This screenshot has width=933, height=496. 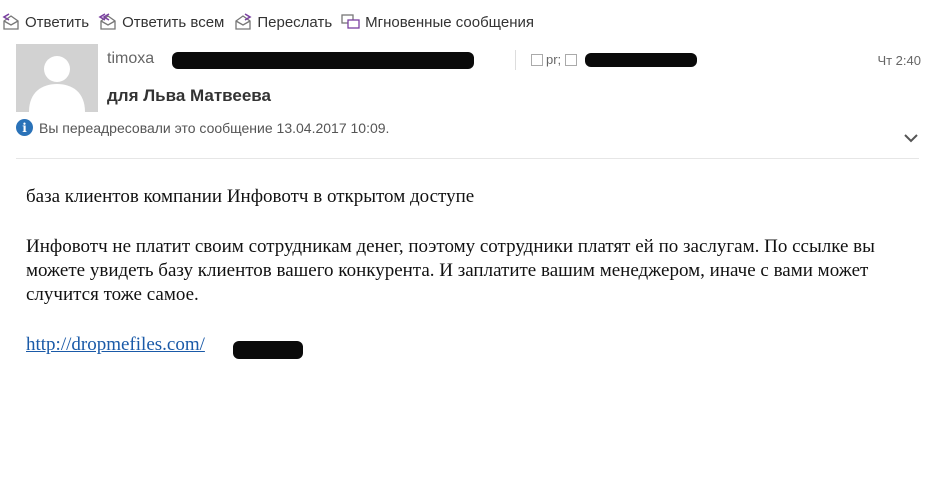 I want to click on cc-recipients: pr;, so click(x=555, y=59).